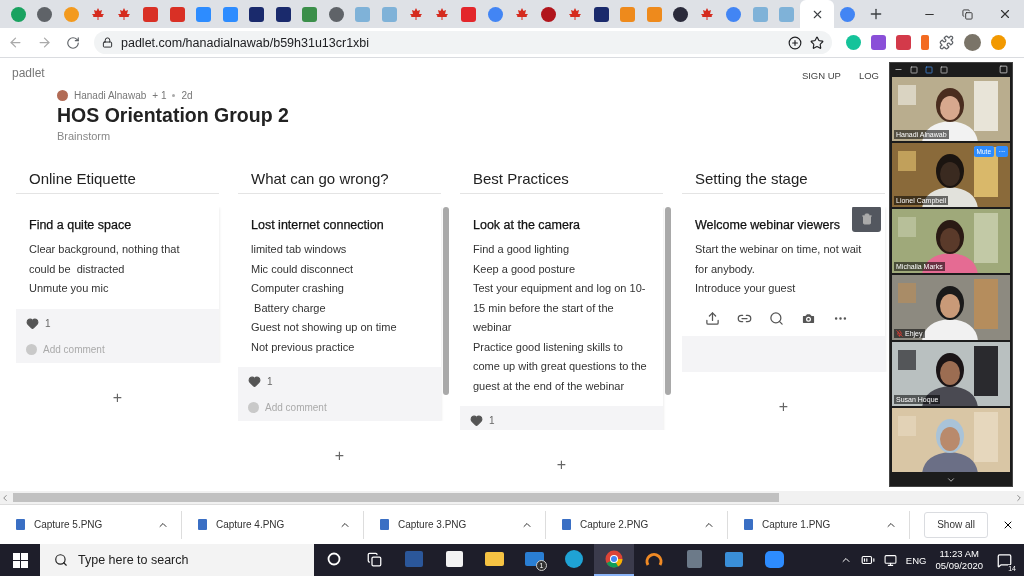 This screenshot has height=576, width=1024. Describe the element at coordinates (303, 269) in the screenshot. I see `post-text: Mic could disconnect` at that location.